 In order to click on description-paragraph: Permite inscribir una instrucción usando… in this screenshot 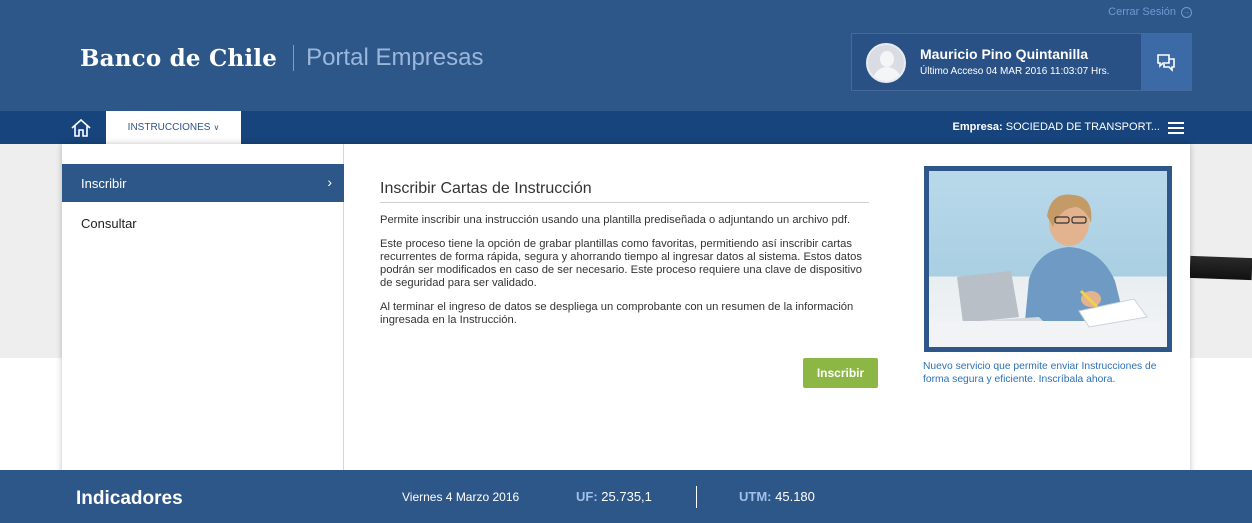, I will do `click(615, 220)`.